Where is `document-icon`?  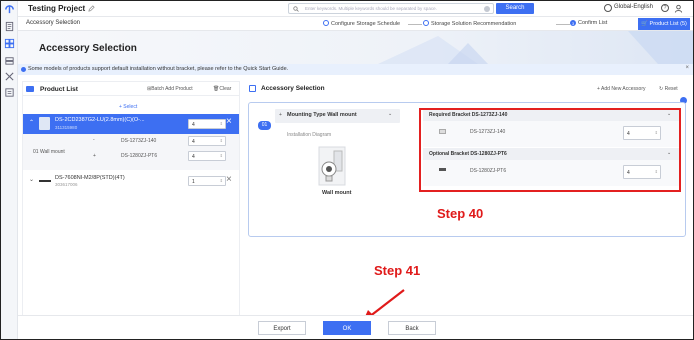
document-icon is located at coordinates (9, 26).